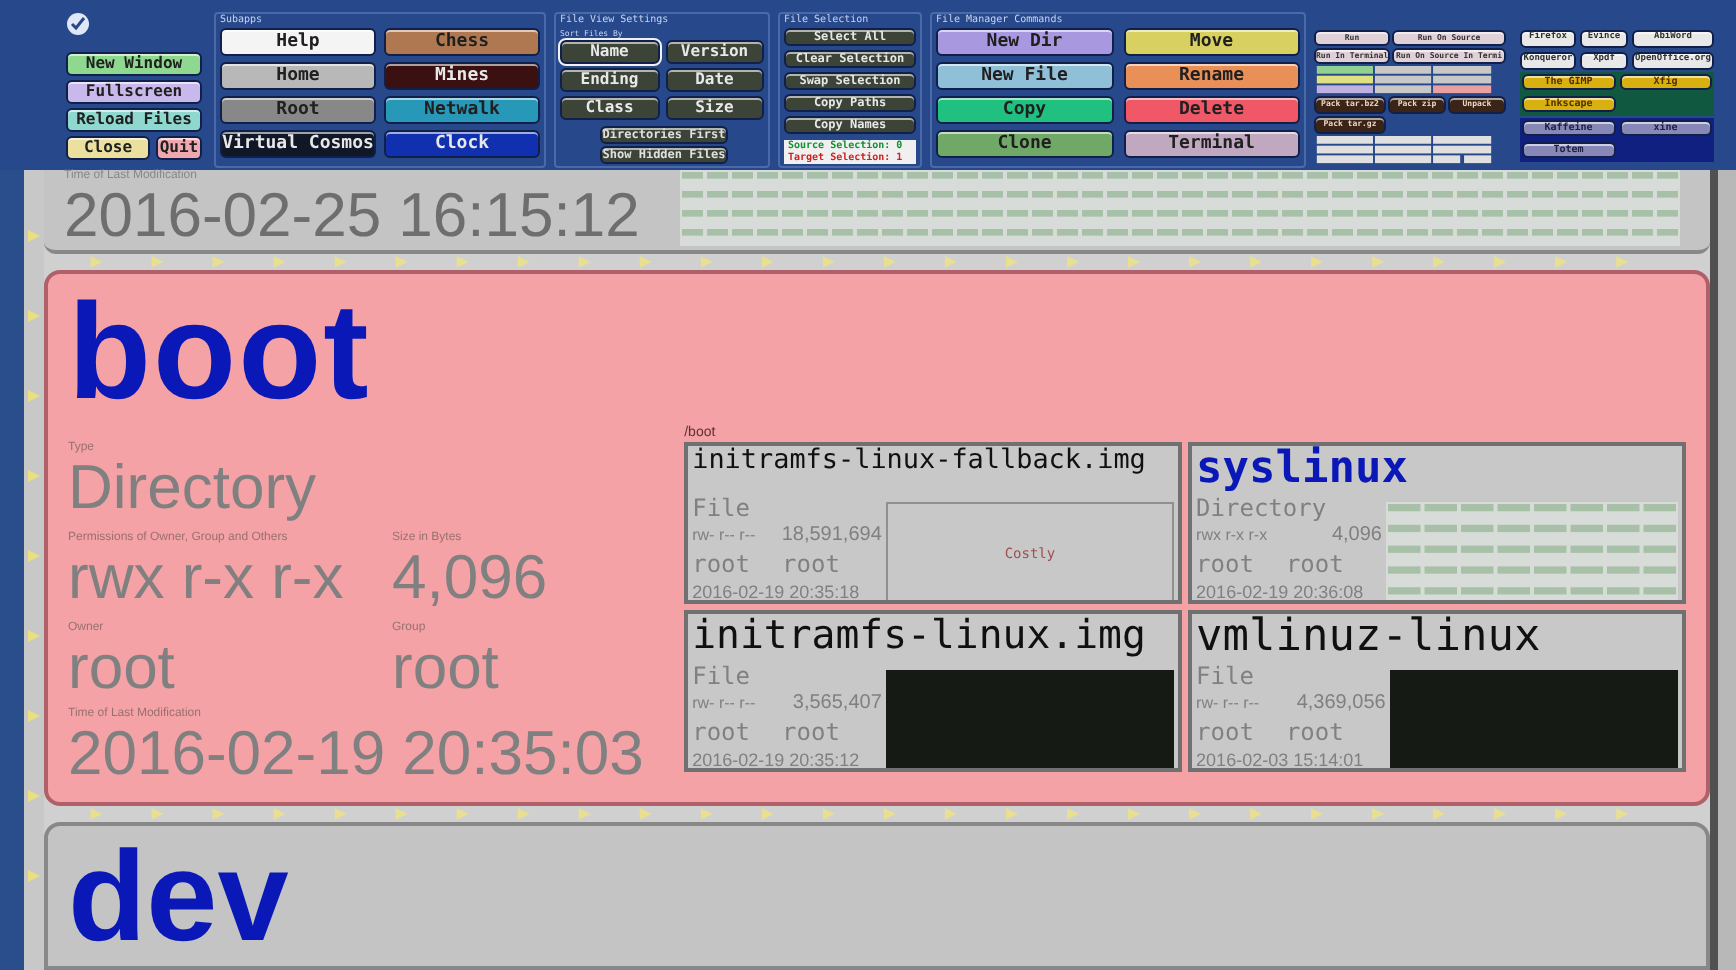 The height and width of the screenshot is (970, 1736). What do you see at coordinates (1211, 144) in the screenshot?
I see `command-button: Terminal` at bounding box center [1211, 144].